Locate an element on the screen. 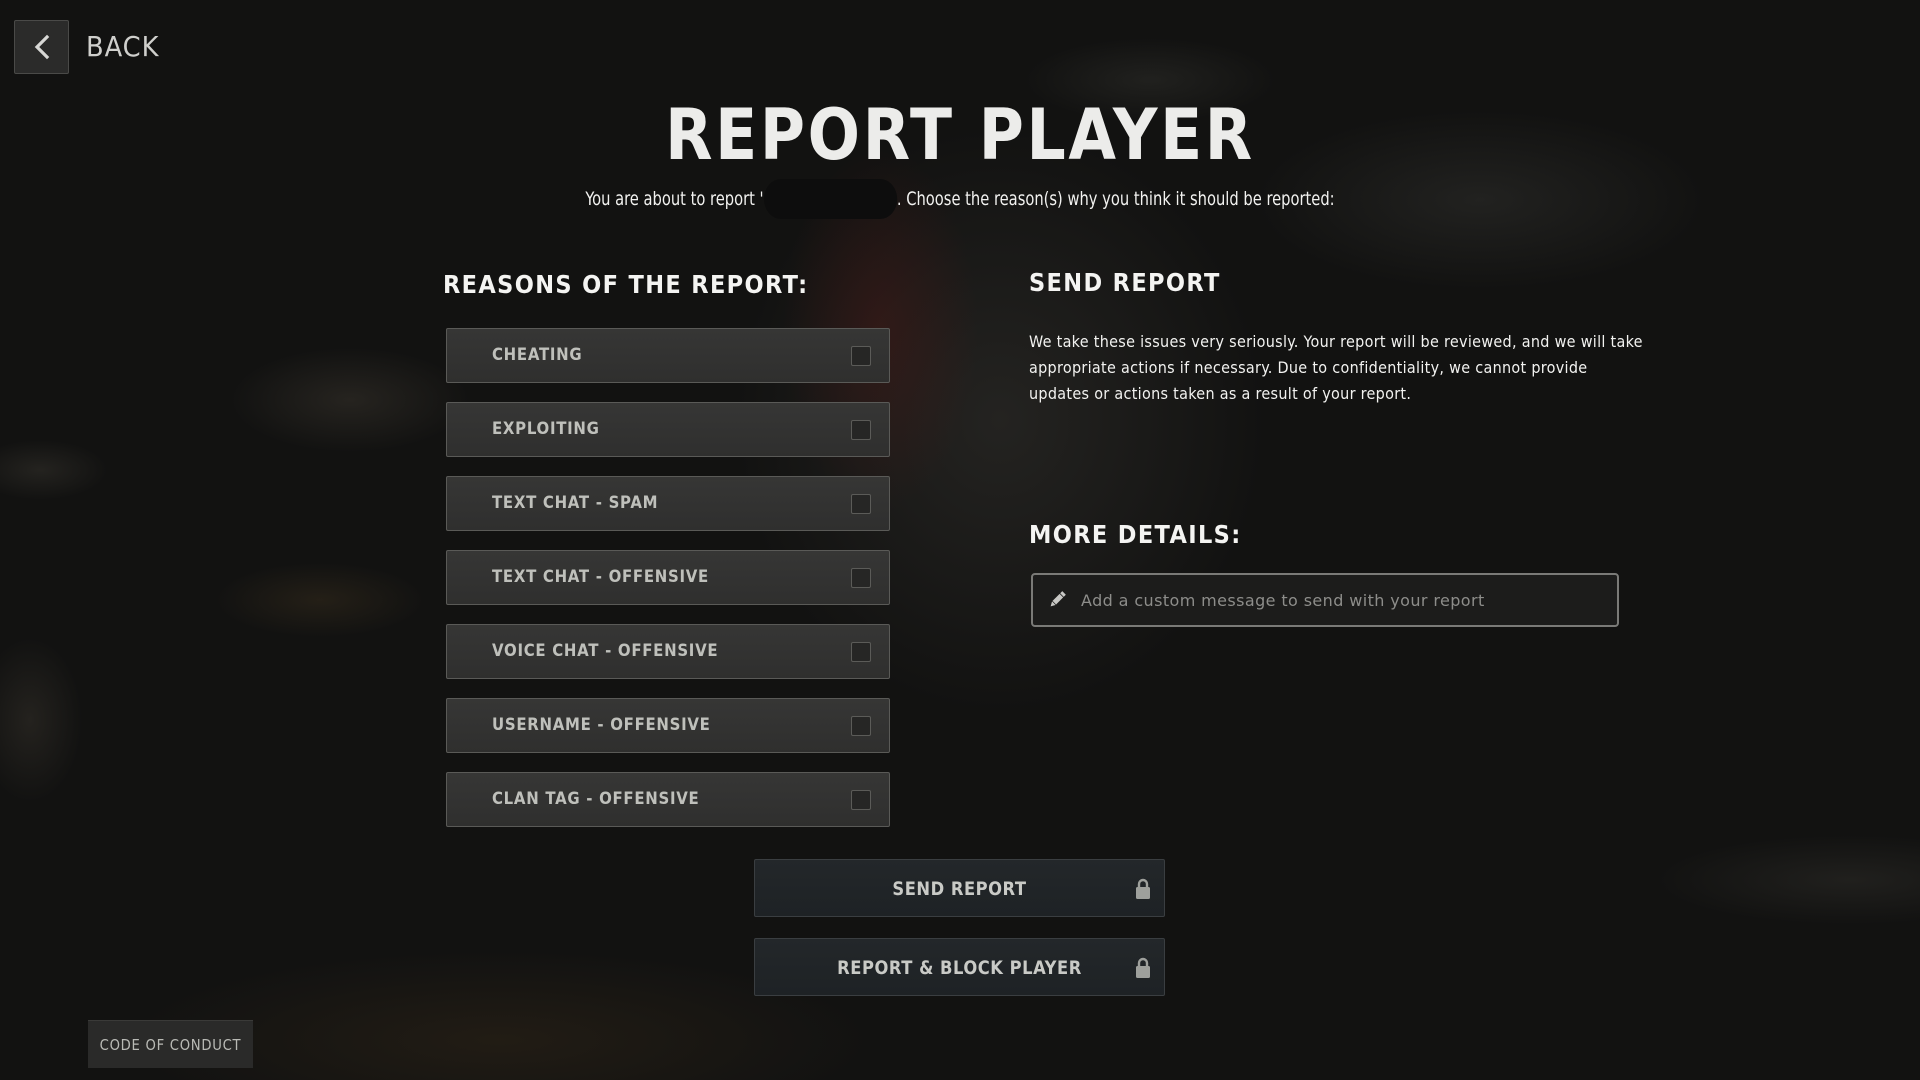 This screenshot has width=1920, height=1080. reason-option-exploiting: EXPLOITING is located at coordinates (668, 429).